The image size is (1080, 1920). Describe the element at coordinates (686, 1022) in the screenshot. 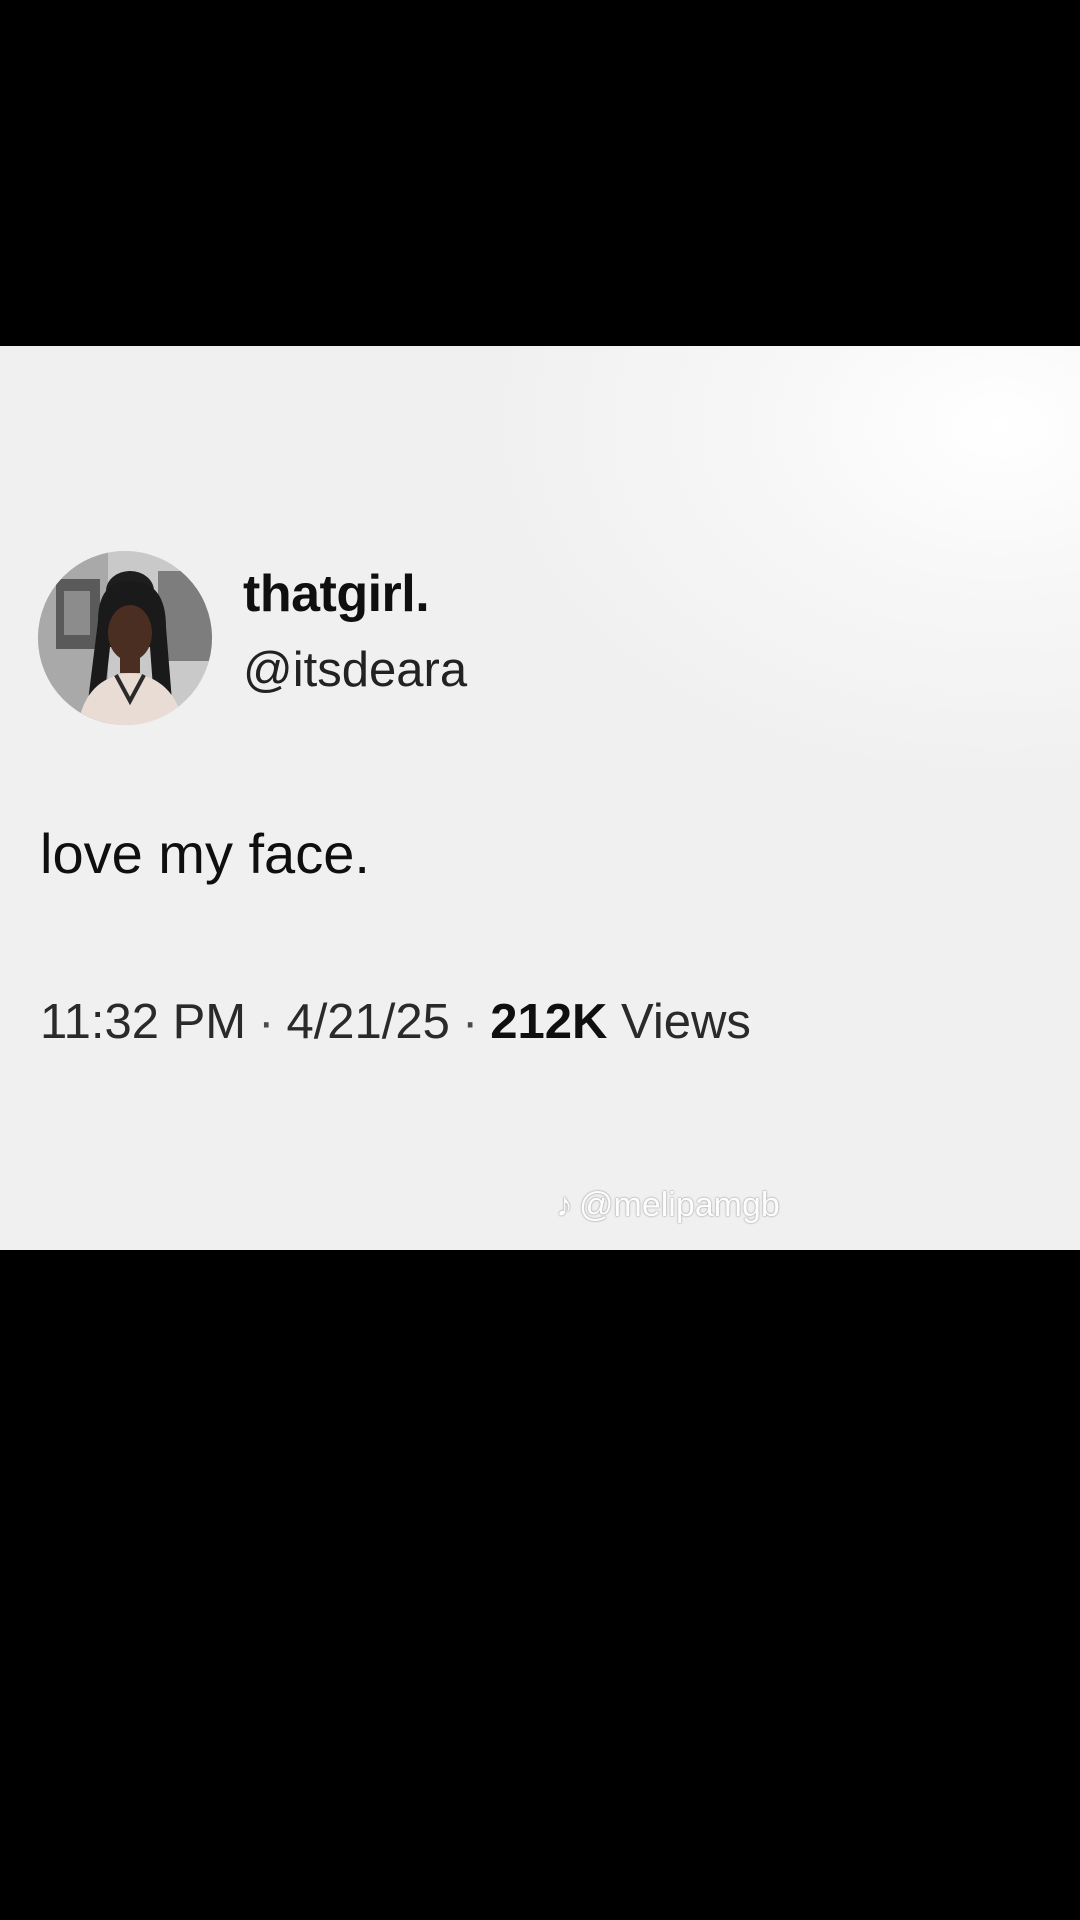

I see `views-label: Views` at that location.